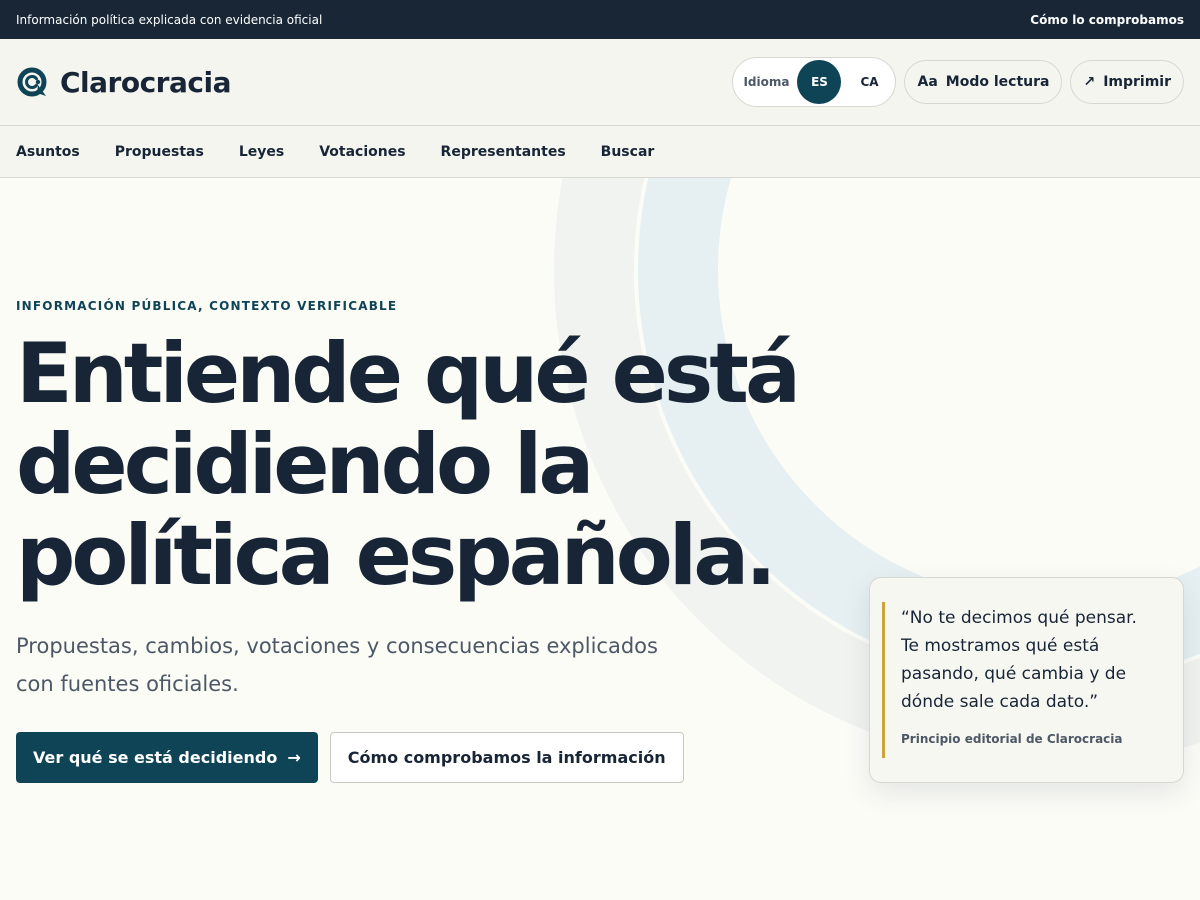 The image size is (1200, 900). What do you see at coordinates (1014, 674) in the screenshot?
I see `quote-line: pasando, qué cambia y de` at bounding box center [1014, 674].